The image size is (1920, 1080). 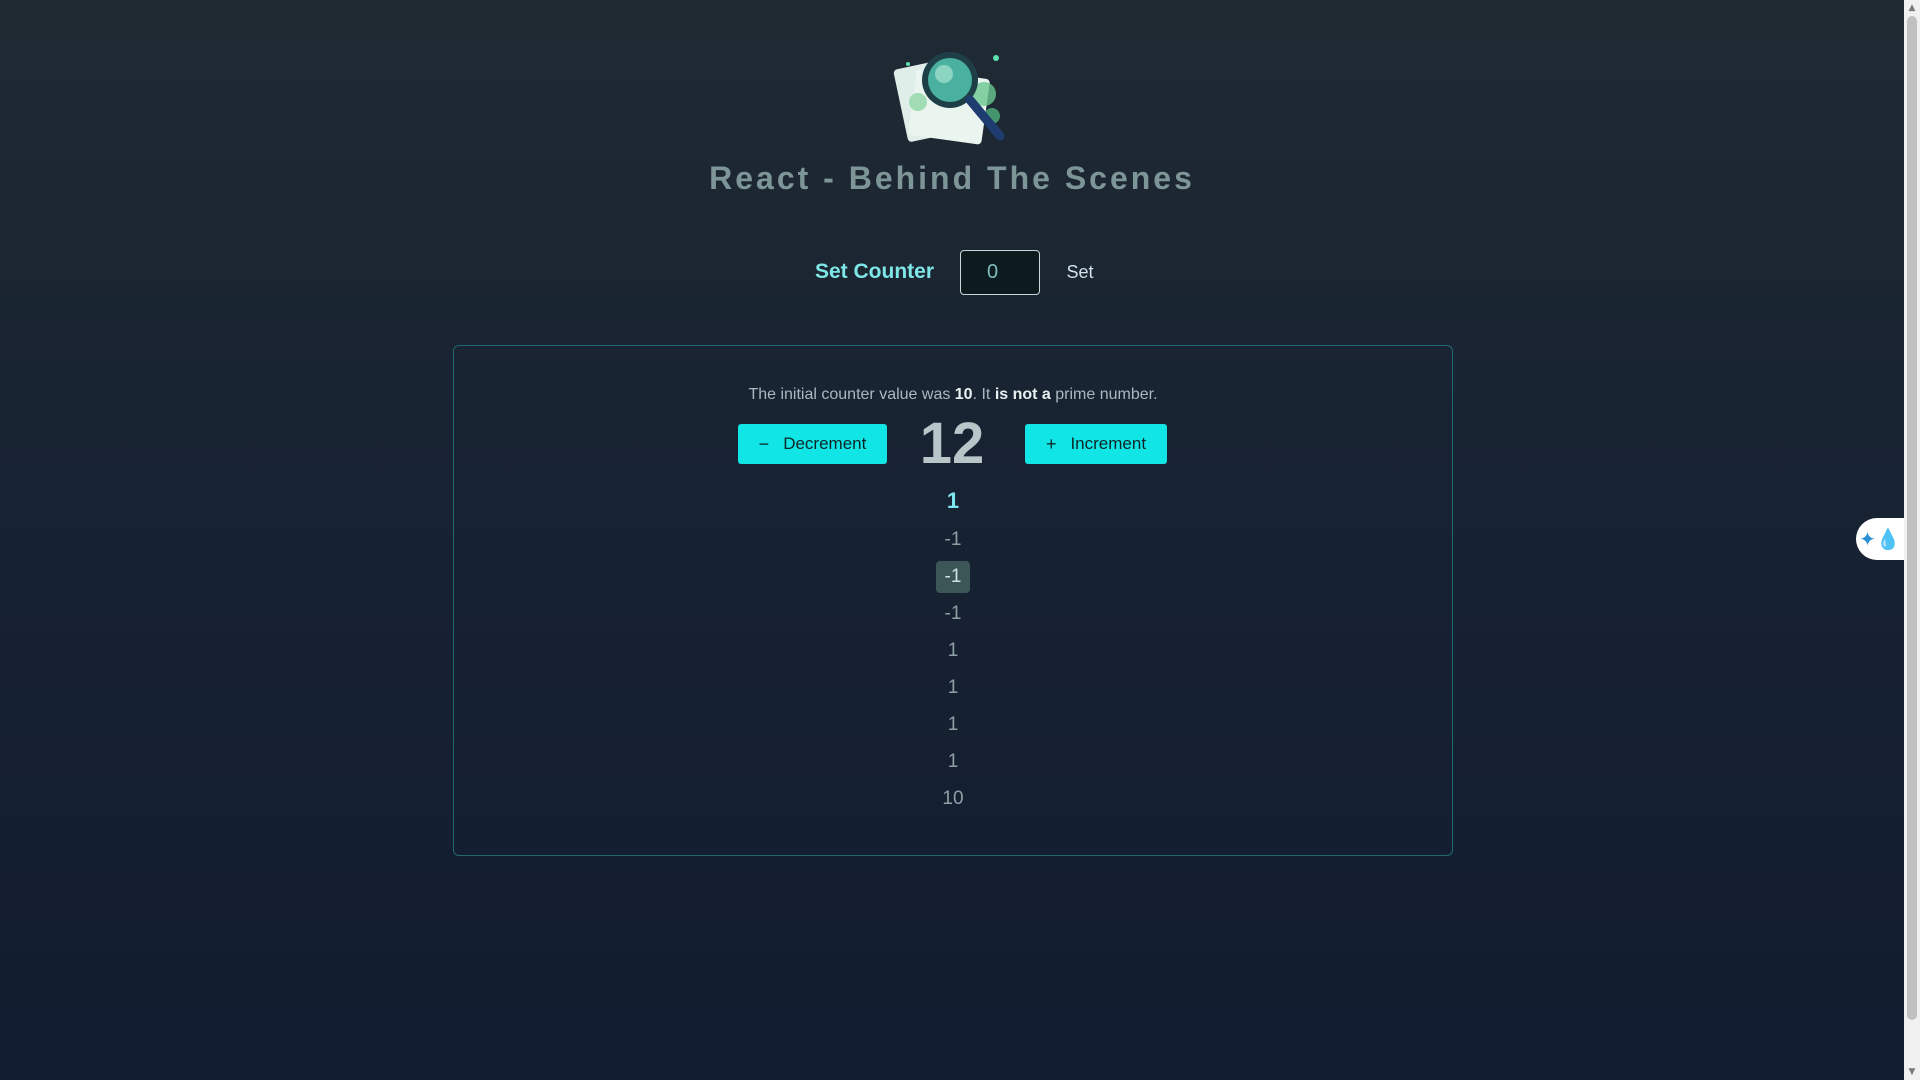 What do you see at coordinates (1108, 443) in the screenshot?
I see `increment-label: Increment` at bounding box center [1108, 443].